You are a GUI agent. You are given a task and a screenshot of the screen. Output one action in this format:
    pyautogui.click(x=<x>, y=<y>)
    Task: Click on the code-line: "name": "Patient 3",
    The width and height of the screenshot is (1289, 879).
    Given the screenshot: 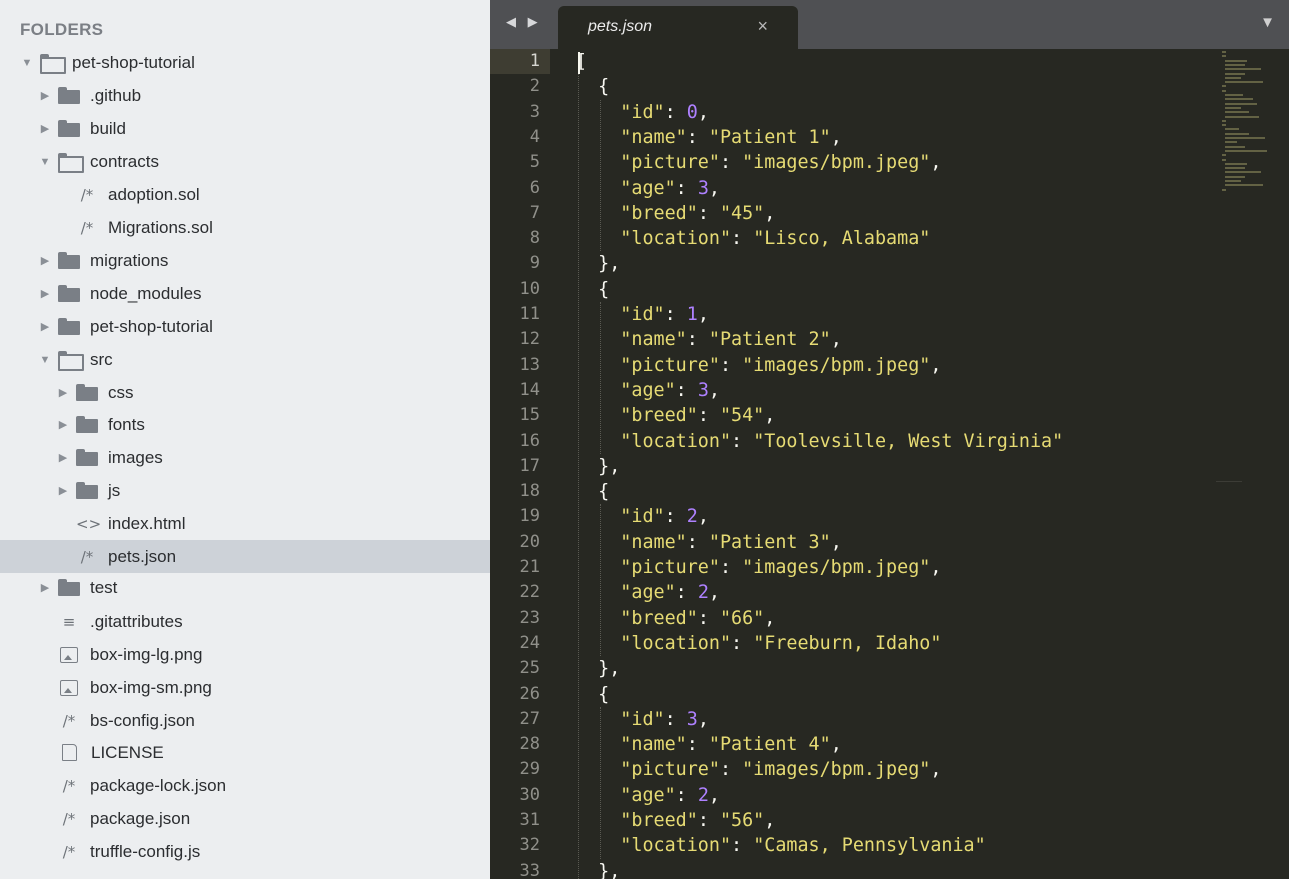 What is the action you would take?
    pyautogui.click(x=731, y=542)
    